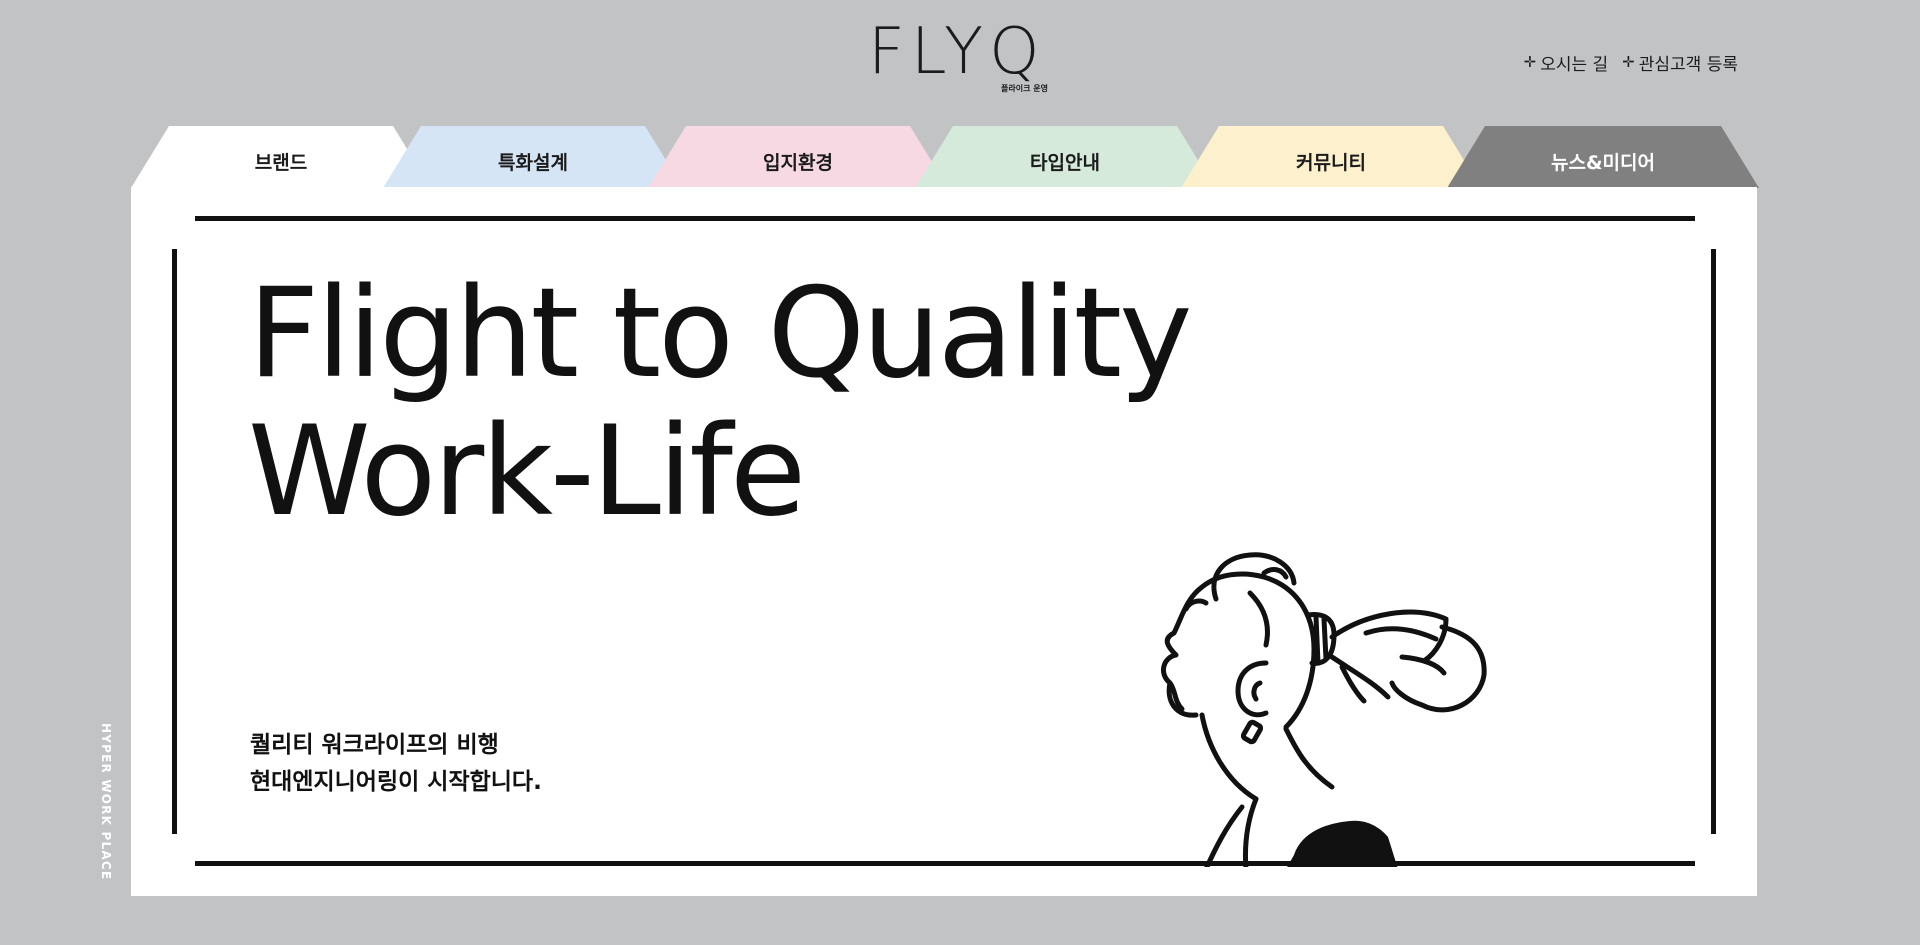 The width and height of the screenshot is (1920, 945). I want to click on tab-location: 입지환경, so click(798, 157).